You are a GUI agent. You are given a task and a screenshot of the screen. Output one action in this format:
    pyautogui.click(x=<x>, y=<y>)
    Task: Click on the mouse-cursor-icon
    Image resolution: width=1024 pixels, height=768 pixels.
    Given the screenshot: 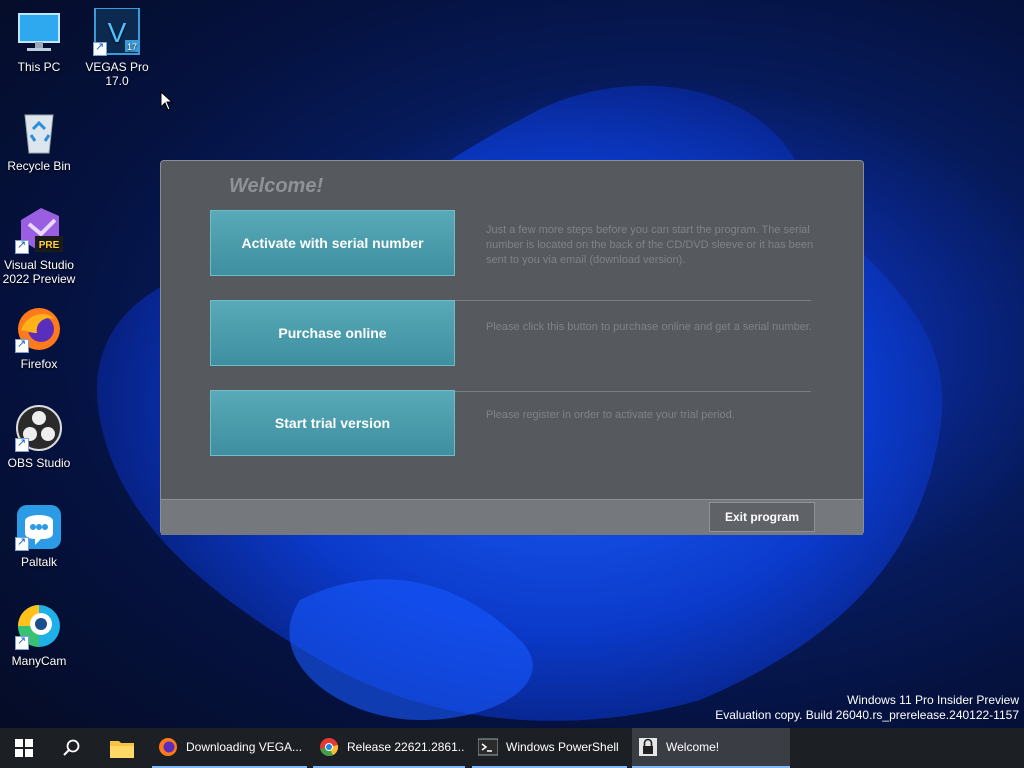 What is the action you would take?
    pyautogui.click(x=167, y=101)
    